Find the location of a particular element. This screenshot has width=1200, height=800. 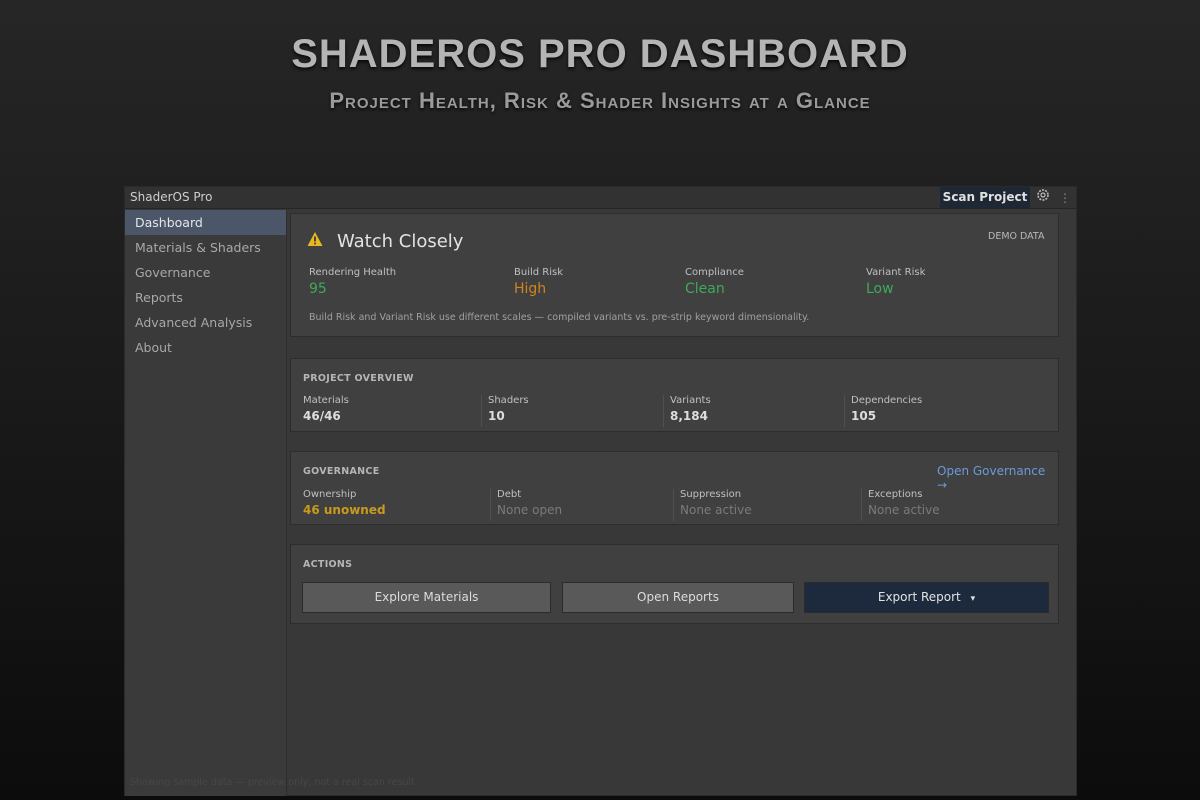

metric-compliance: Compliance Clean is located at coordinates (714, 282).